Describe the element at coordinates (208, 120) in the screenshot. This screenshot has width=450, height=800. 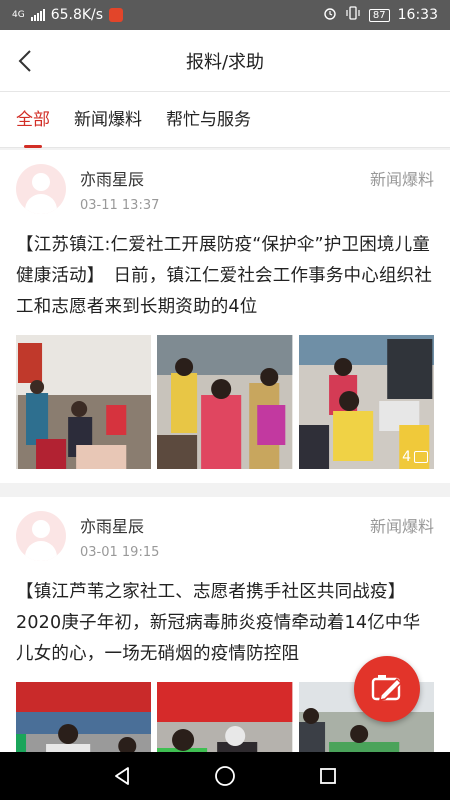
I see `tab-help-services: 帮忙与服务` at that location.